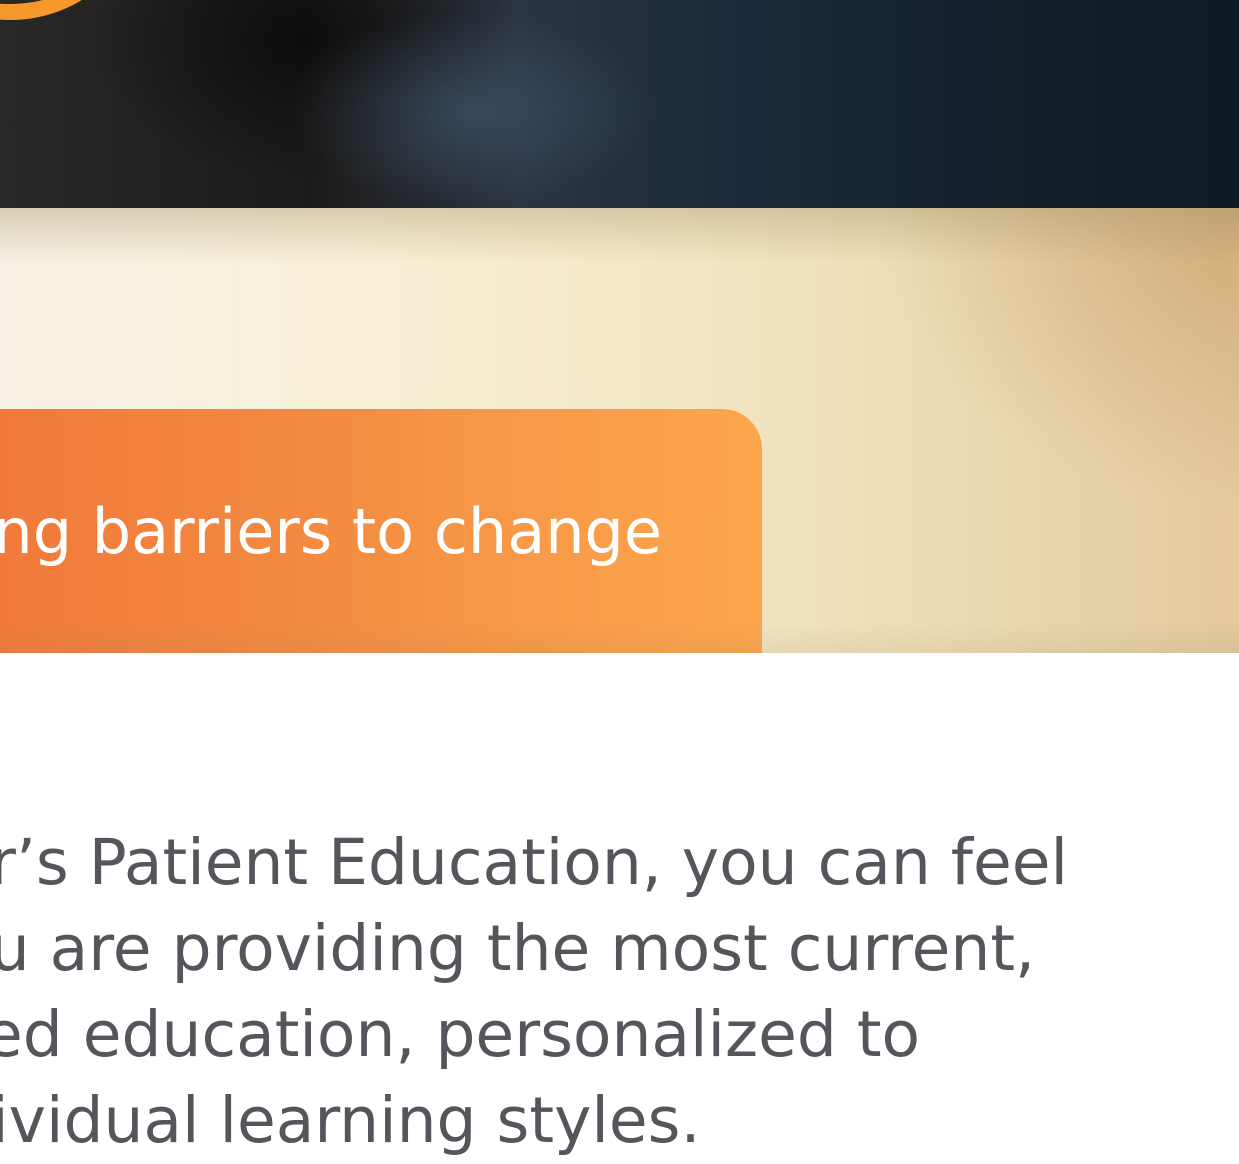 The width and height of the screenshot is (1239, 1164). I want to click on intro-line-4: dividual learning styles., so click(350, 1120).